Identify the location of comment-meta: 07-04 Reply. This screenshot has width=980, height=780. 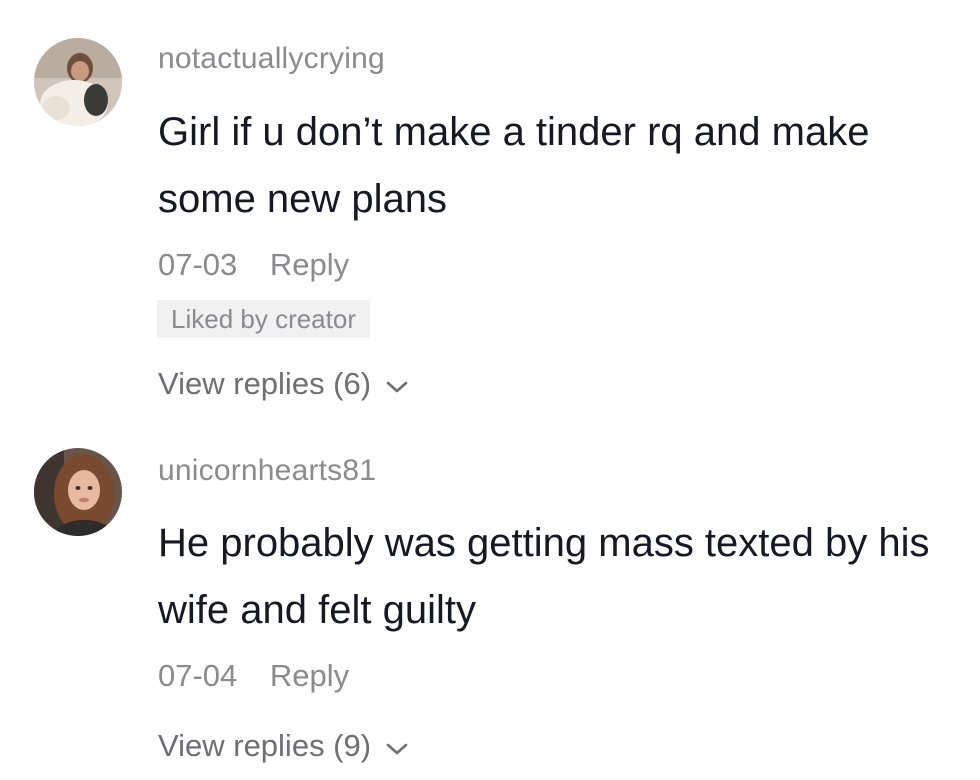
(253, 676).